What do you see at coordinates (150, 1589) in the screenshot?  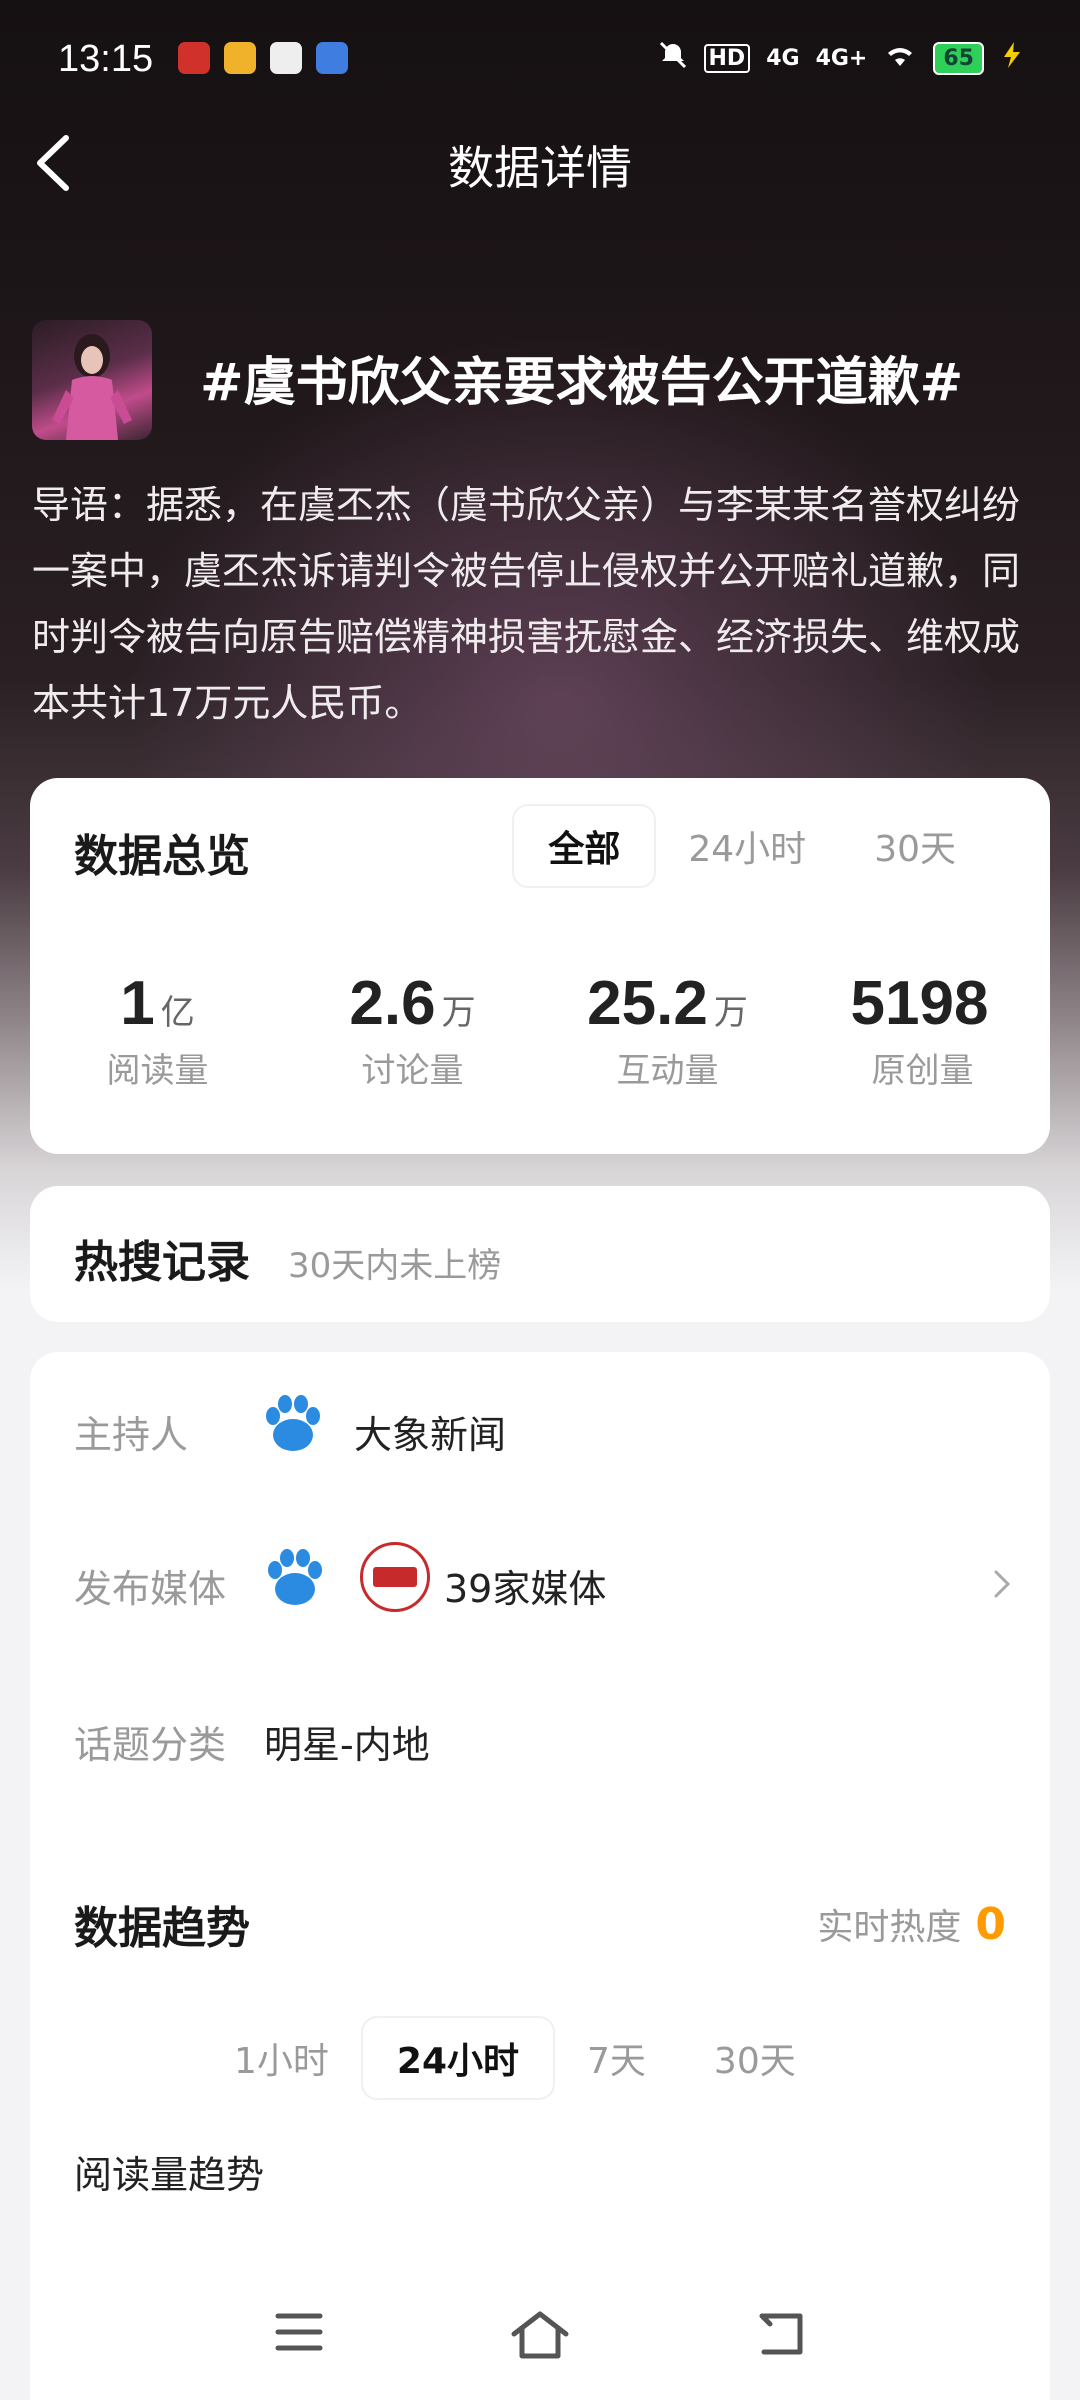 I see `media-label: 发布媒体` at bounding box center [150, 1589].